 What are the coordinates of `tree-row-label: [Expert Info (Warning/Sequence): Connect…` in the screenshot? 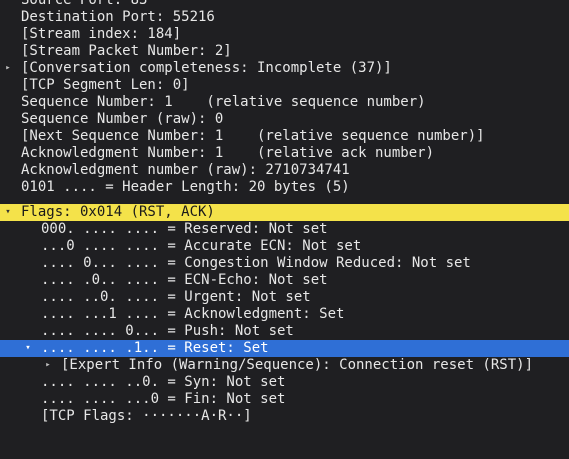 It's located at (297, 365).